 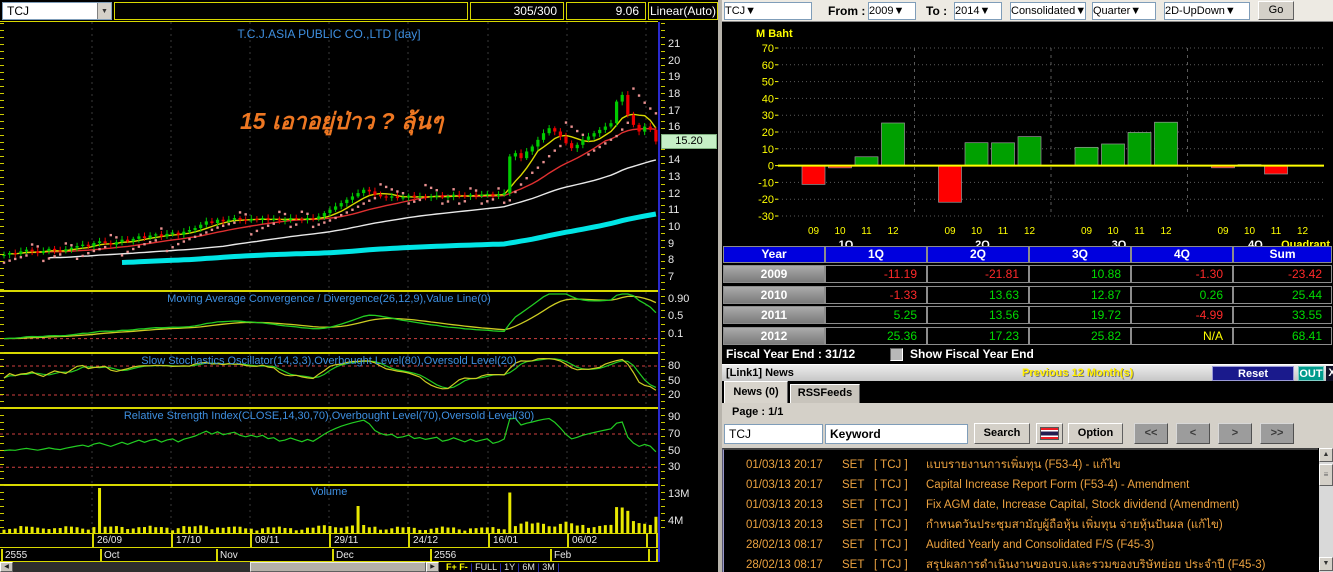 What do you see at coordinates (674, 193) in the screenshot?
I see `price-axis-label: 12` at bounding box center [674, 193].